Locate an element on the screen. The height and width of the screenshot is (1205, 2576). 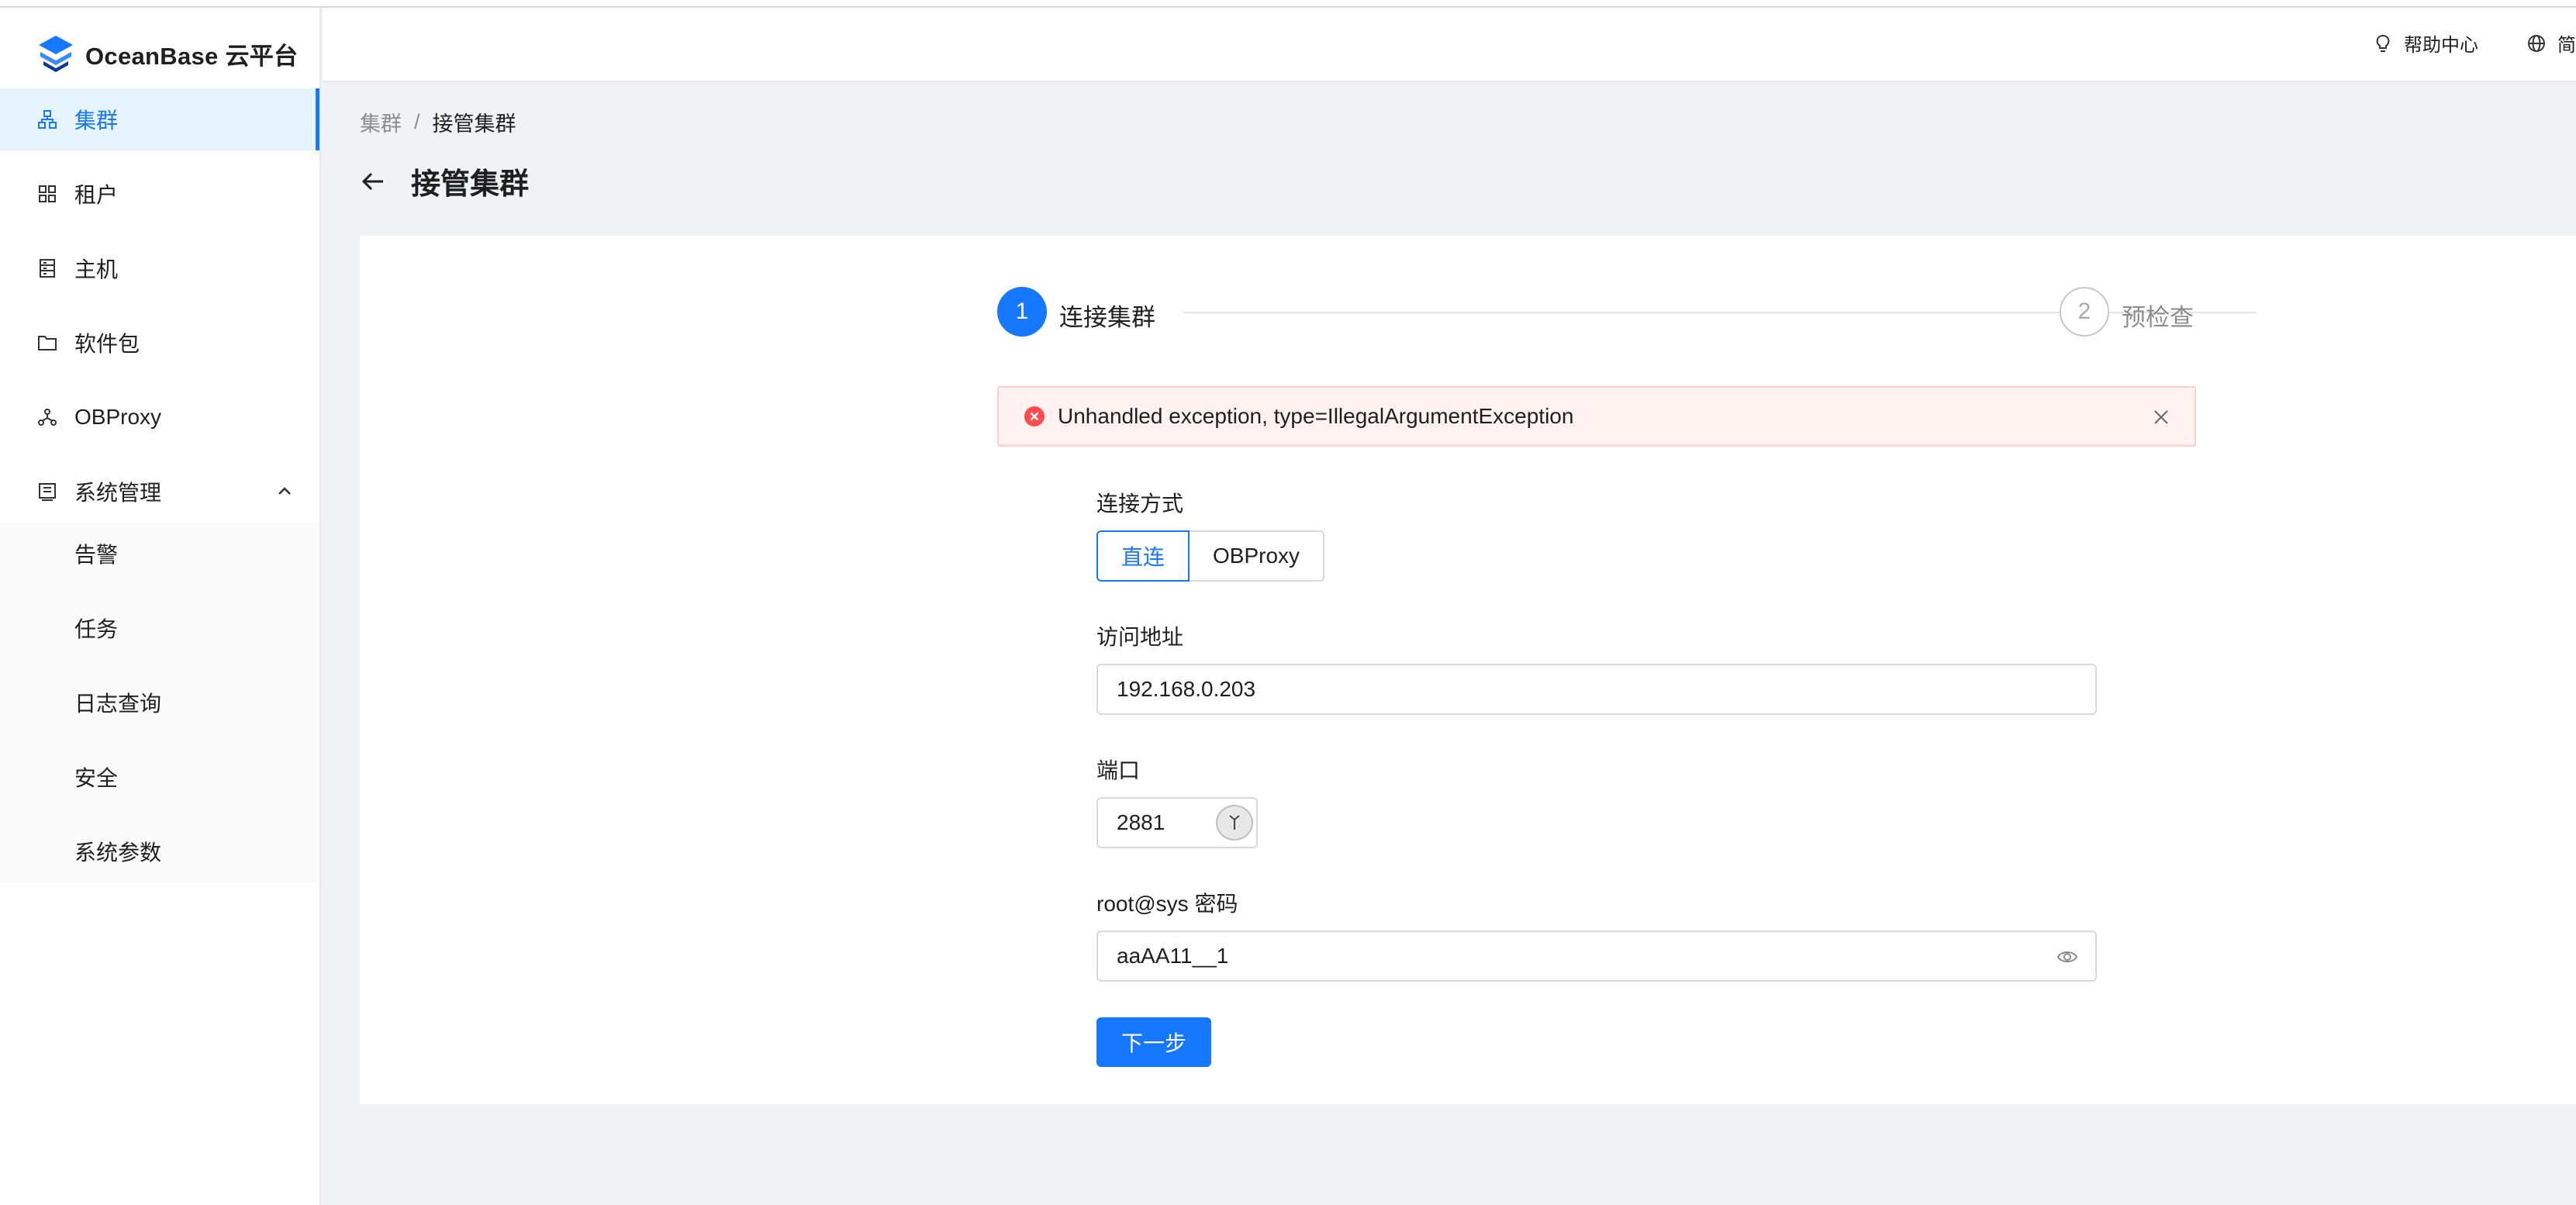
step-title: 连接集群 is located at coordinates (1107, 318).